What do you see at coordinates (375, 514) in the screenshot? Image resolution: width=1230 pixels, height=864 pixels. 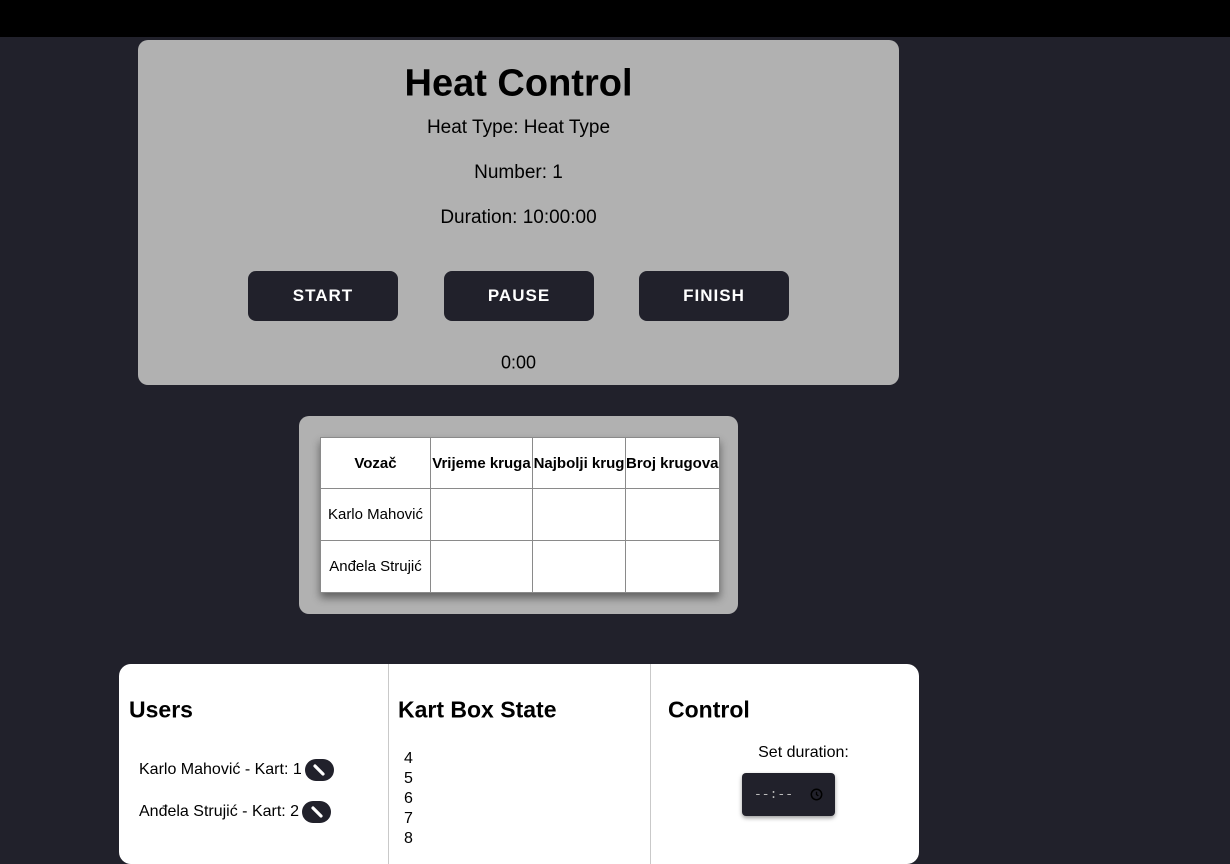 I see `table-cell-driver: Karlo Mahović` at bounding box center [375, 514].